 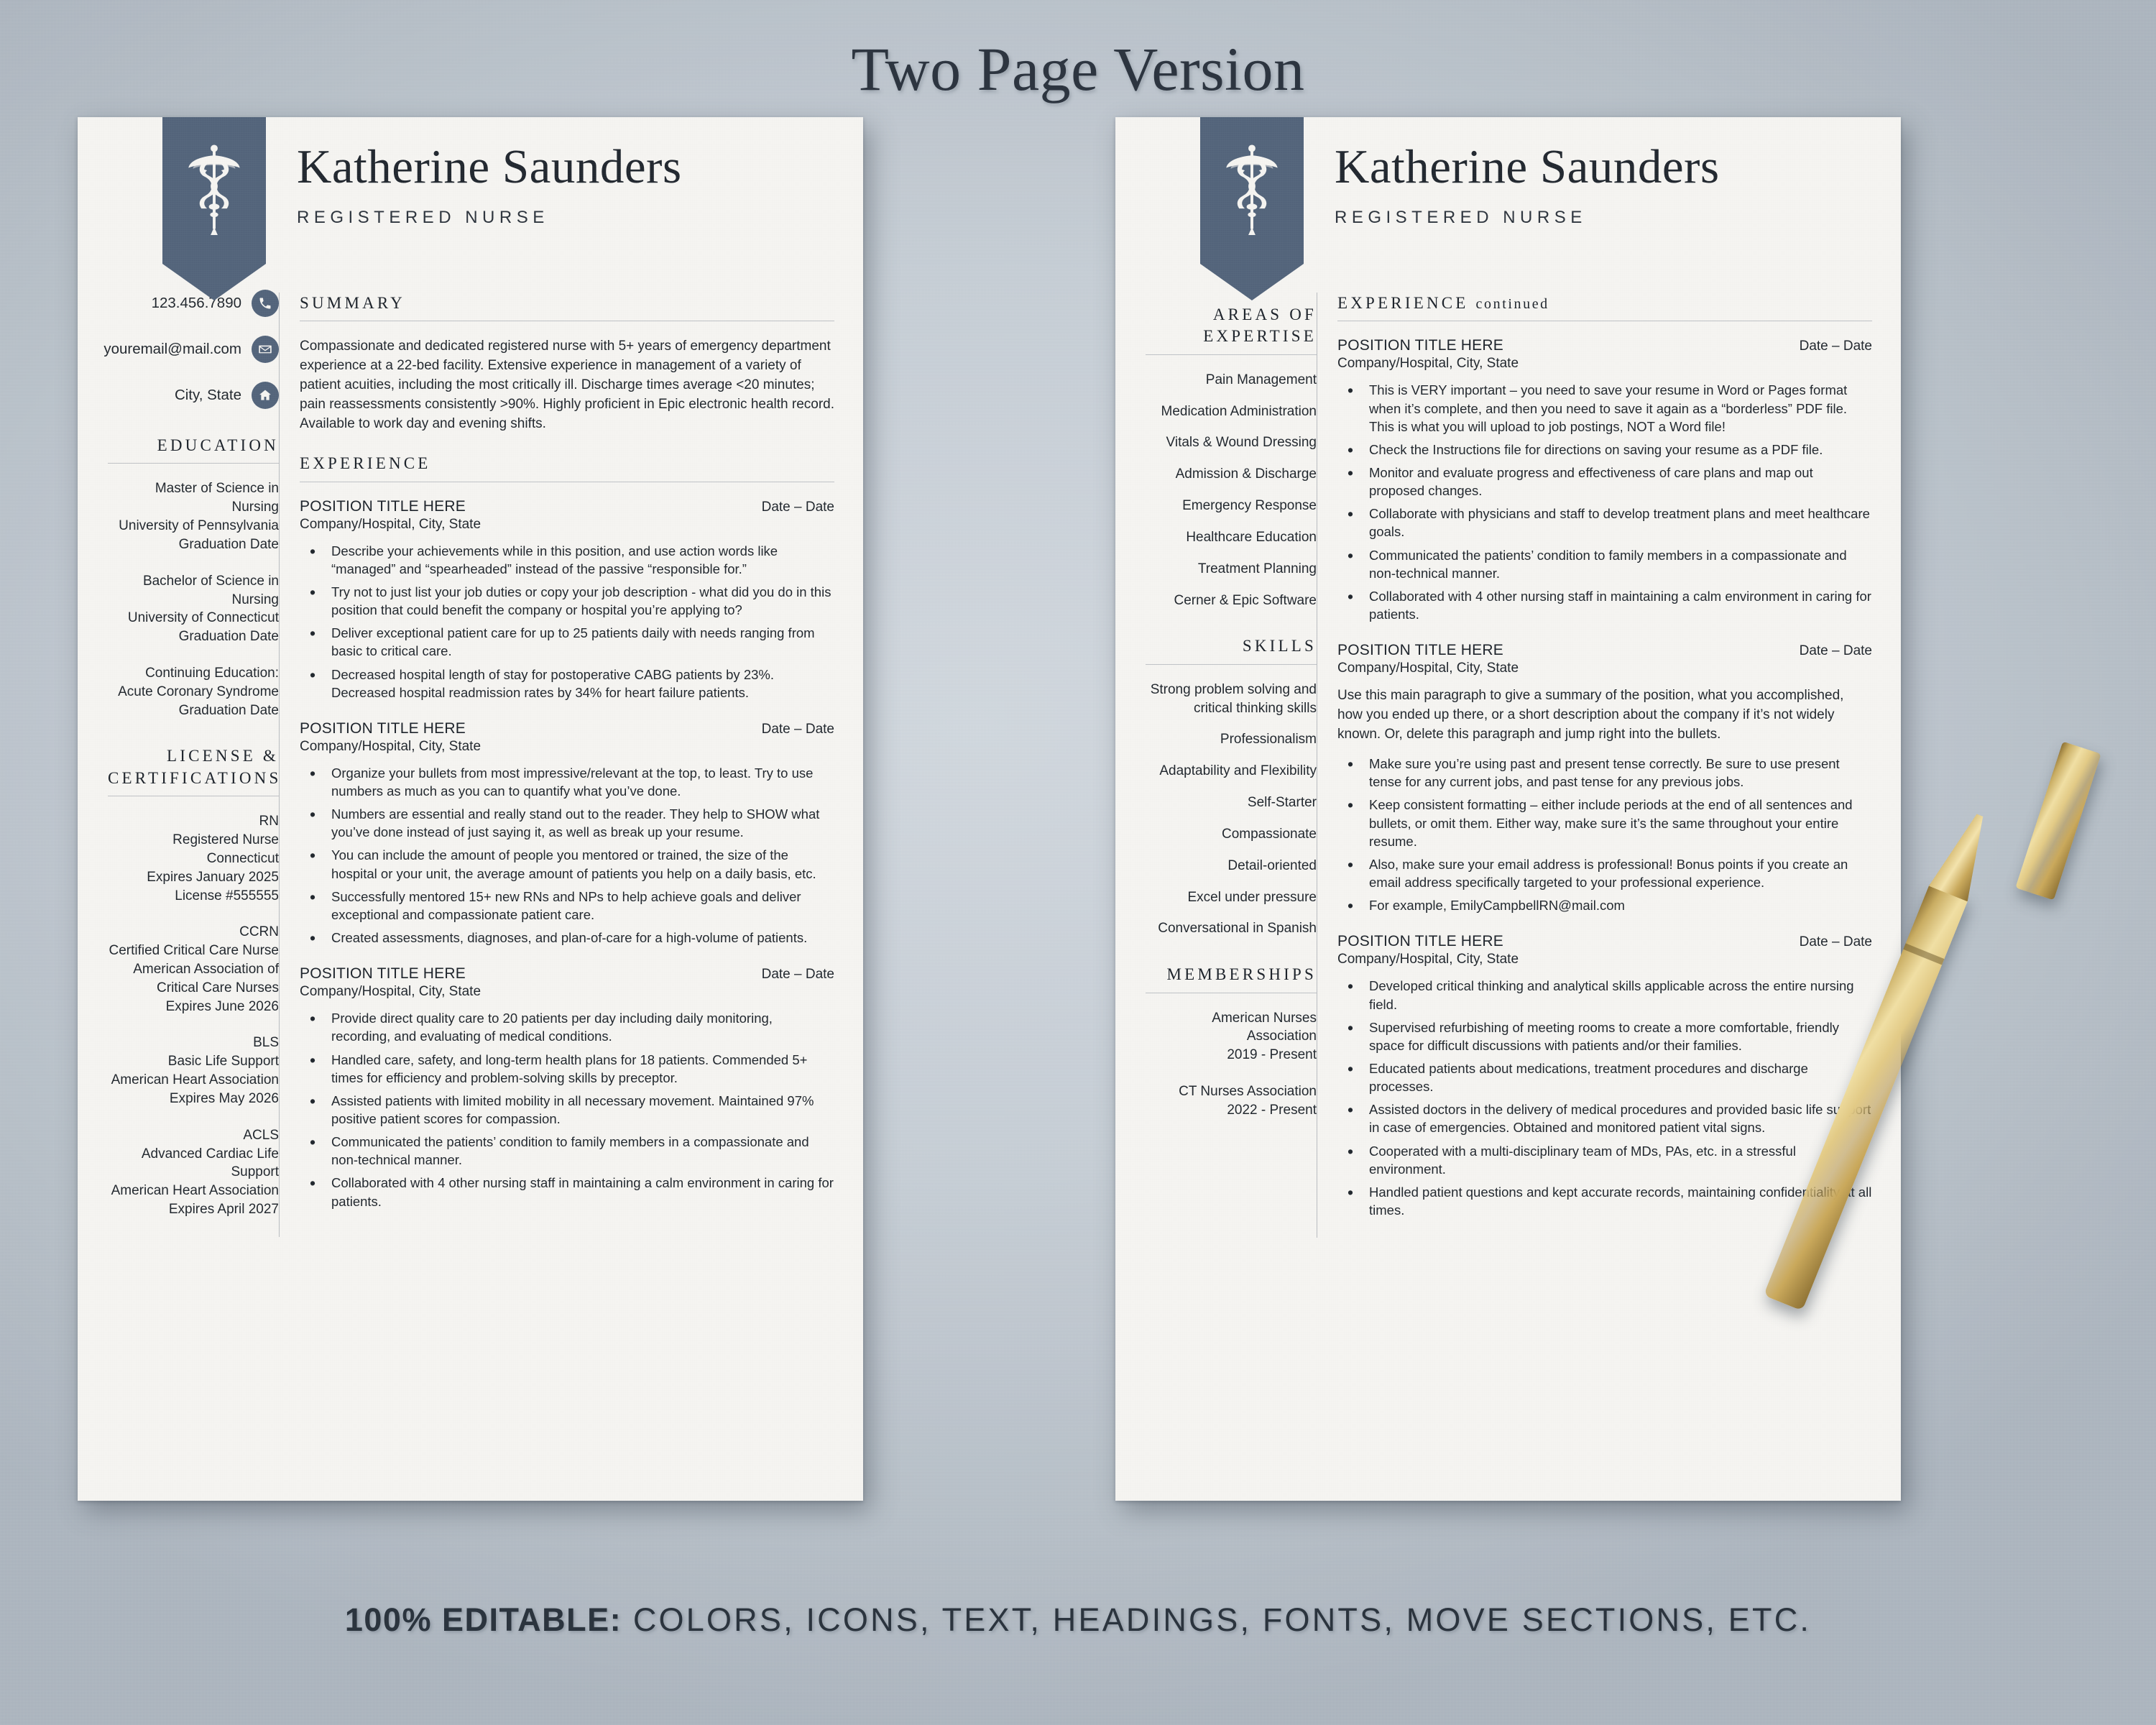 I want to click on expertise-item: Vitals & Wound Dressing, so click(x=1241, y=443).